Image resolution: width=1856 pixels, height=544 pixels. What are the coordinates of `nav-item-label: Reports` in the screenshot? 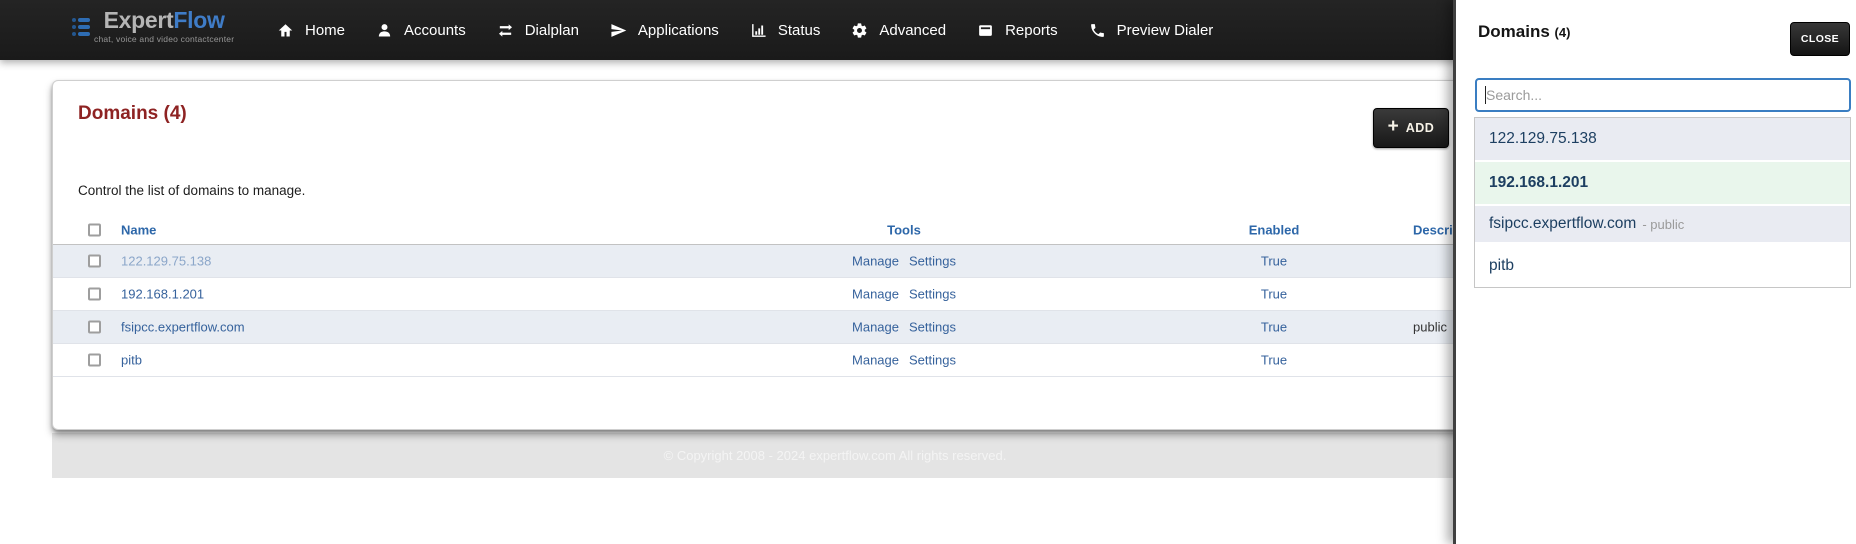 It's located at (1031, 30).